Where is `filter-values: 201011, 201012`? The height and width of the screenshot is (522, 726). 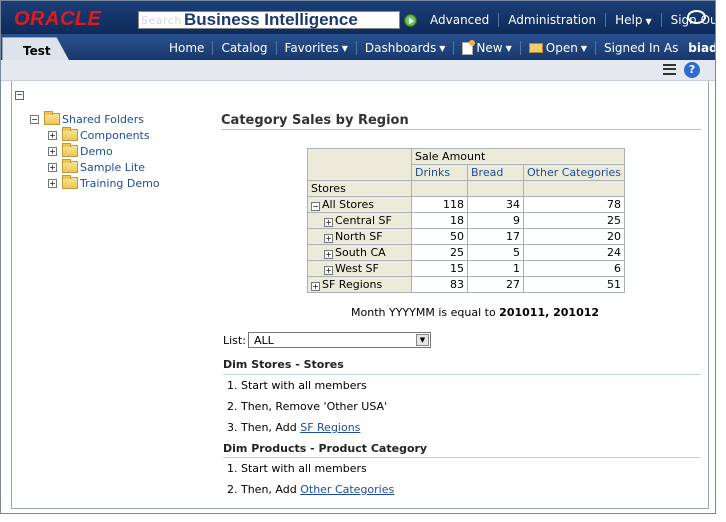 filter-values: 201011, 201012 is located at coordinates (549, 312).